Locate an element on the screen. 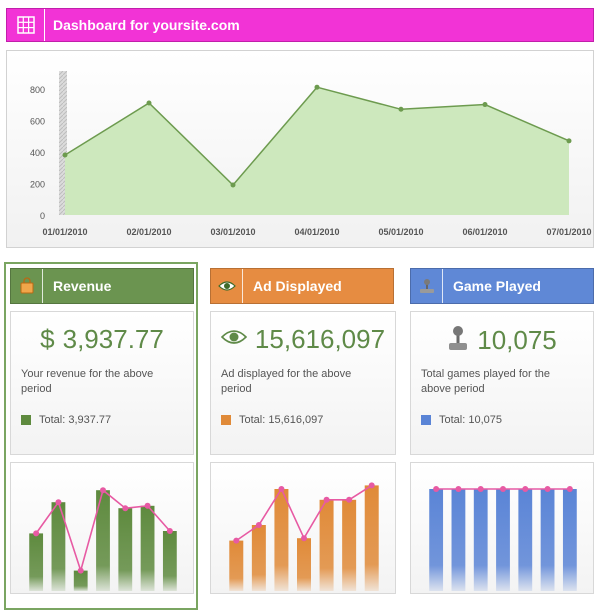 The width and height of the screenshot is (600, 616). grid-icon is located at coordinates (26, 25).